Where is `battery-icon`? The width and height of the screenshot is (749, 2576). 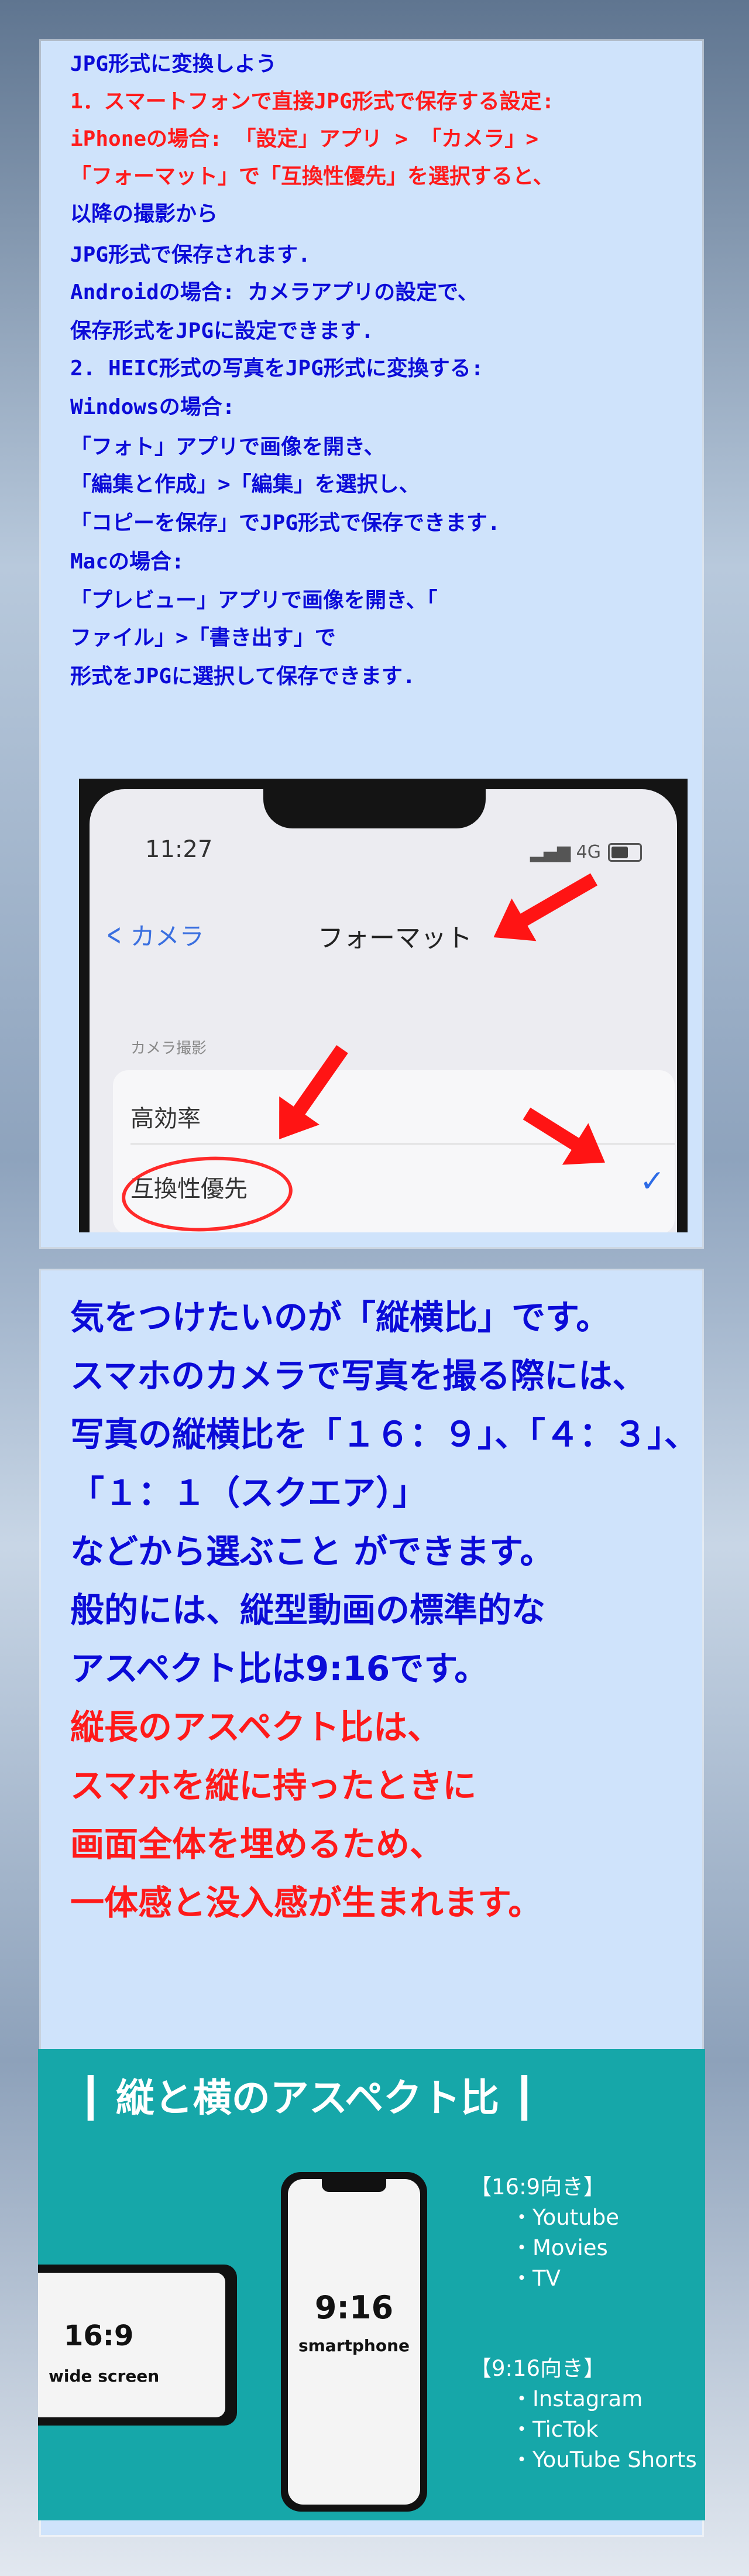 battery-icon is located at coordinates (625, 852).